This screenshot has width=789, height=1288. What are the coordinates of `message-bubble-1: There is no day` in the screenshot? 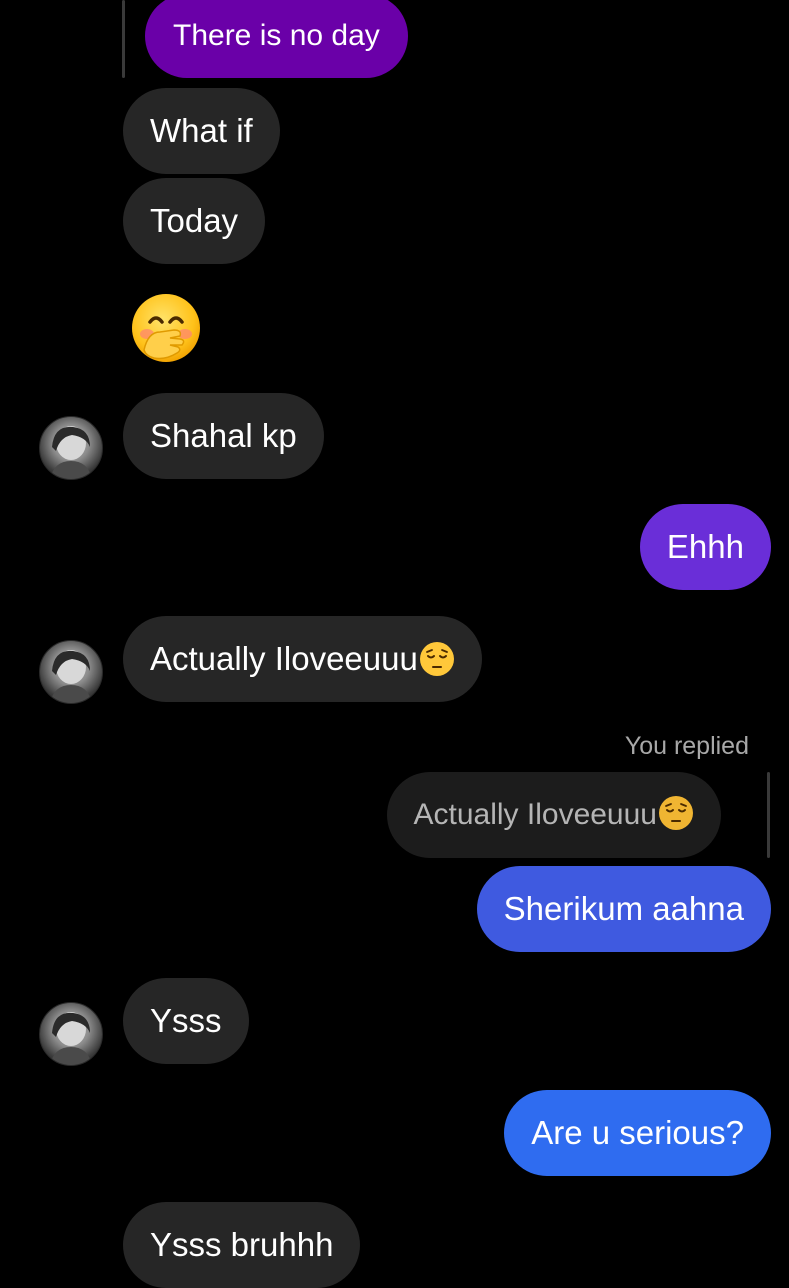 It's located at (276, 39).